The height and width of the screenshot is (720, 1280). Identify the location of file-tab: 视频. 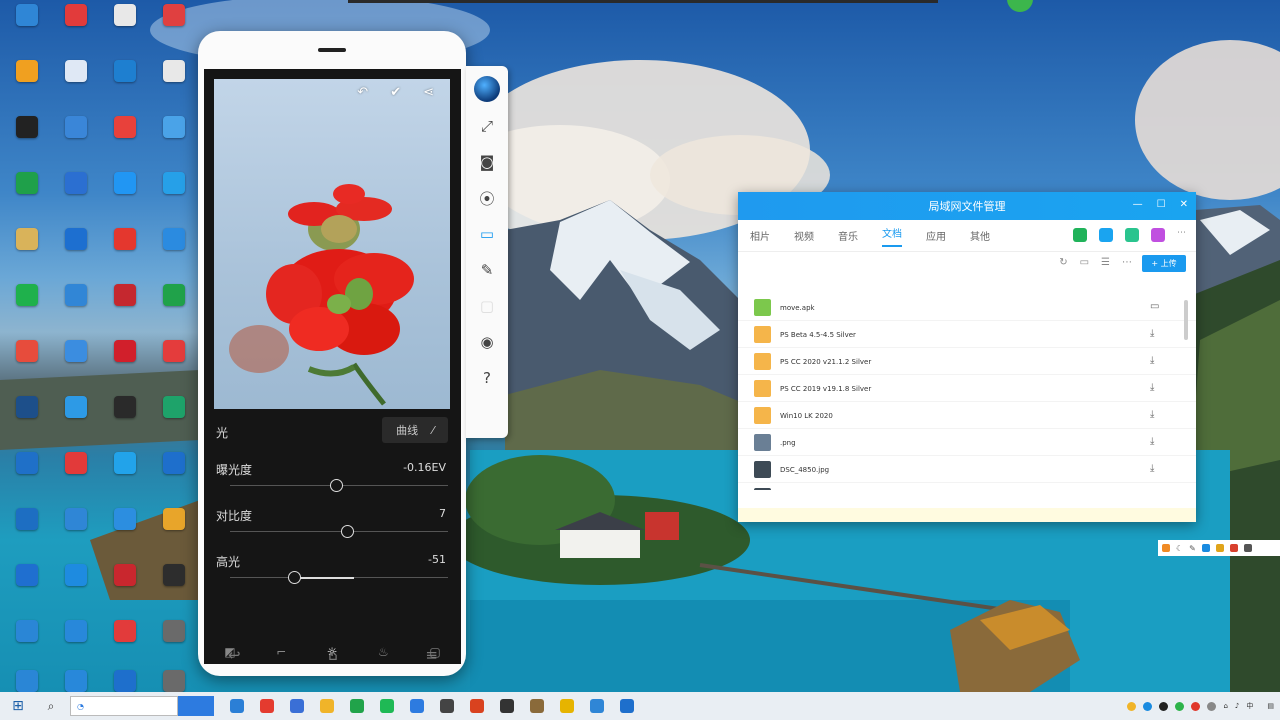
(804, 235).